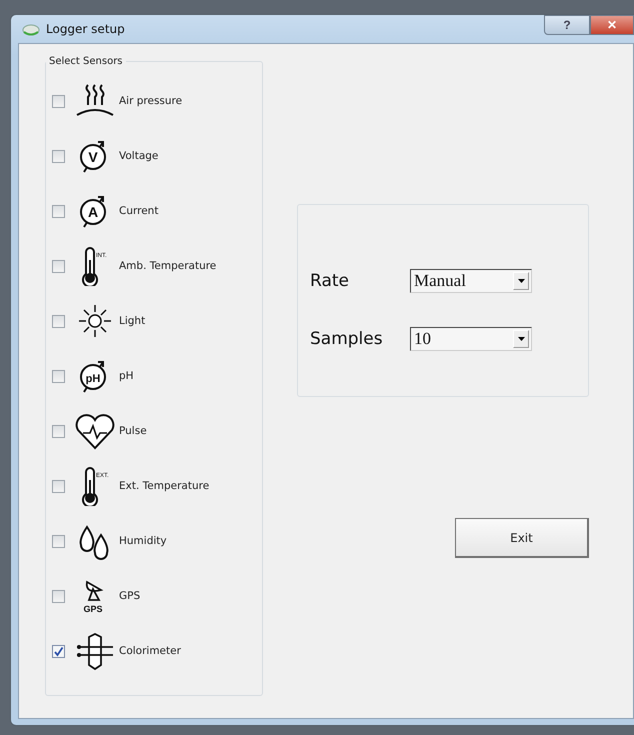  What do you see at coordinates (471, 280) in the screenshot?
I see `dropdown: Manual` at bounding box center [471, 280].